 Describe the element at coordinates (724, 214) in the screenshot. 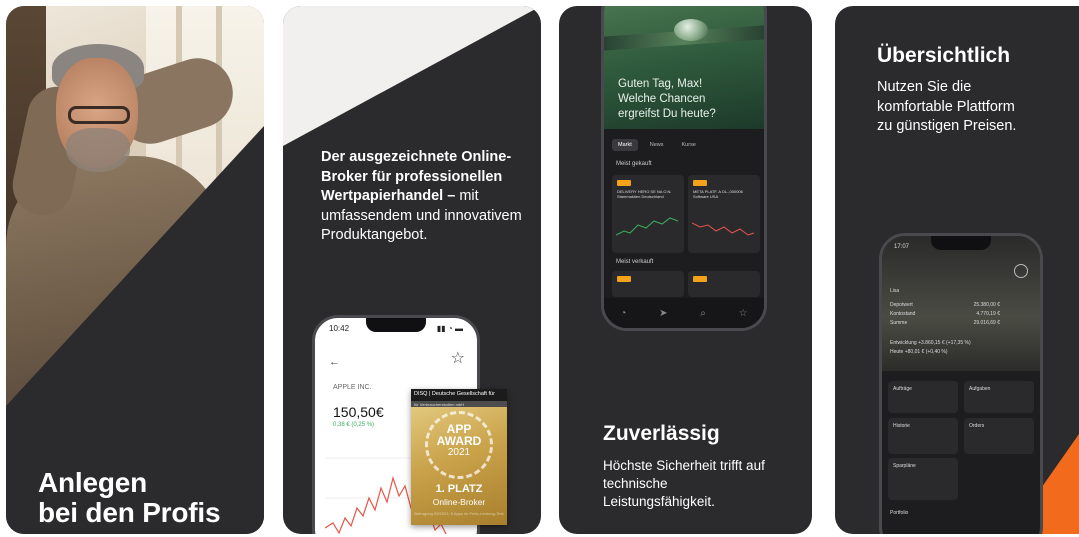

I see `stock-tile: META PLATF. A DL-,000006 Software USA` at that location.